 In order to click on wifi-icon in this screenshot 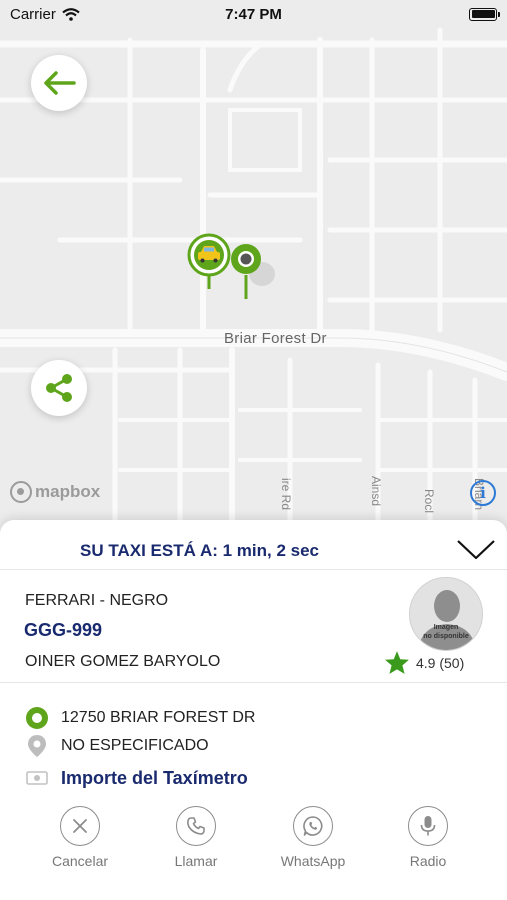, I will do `click(71, 14)`.